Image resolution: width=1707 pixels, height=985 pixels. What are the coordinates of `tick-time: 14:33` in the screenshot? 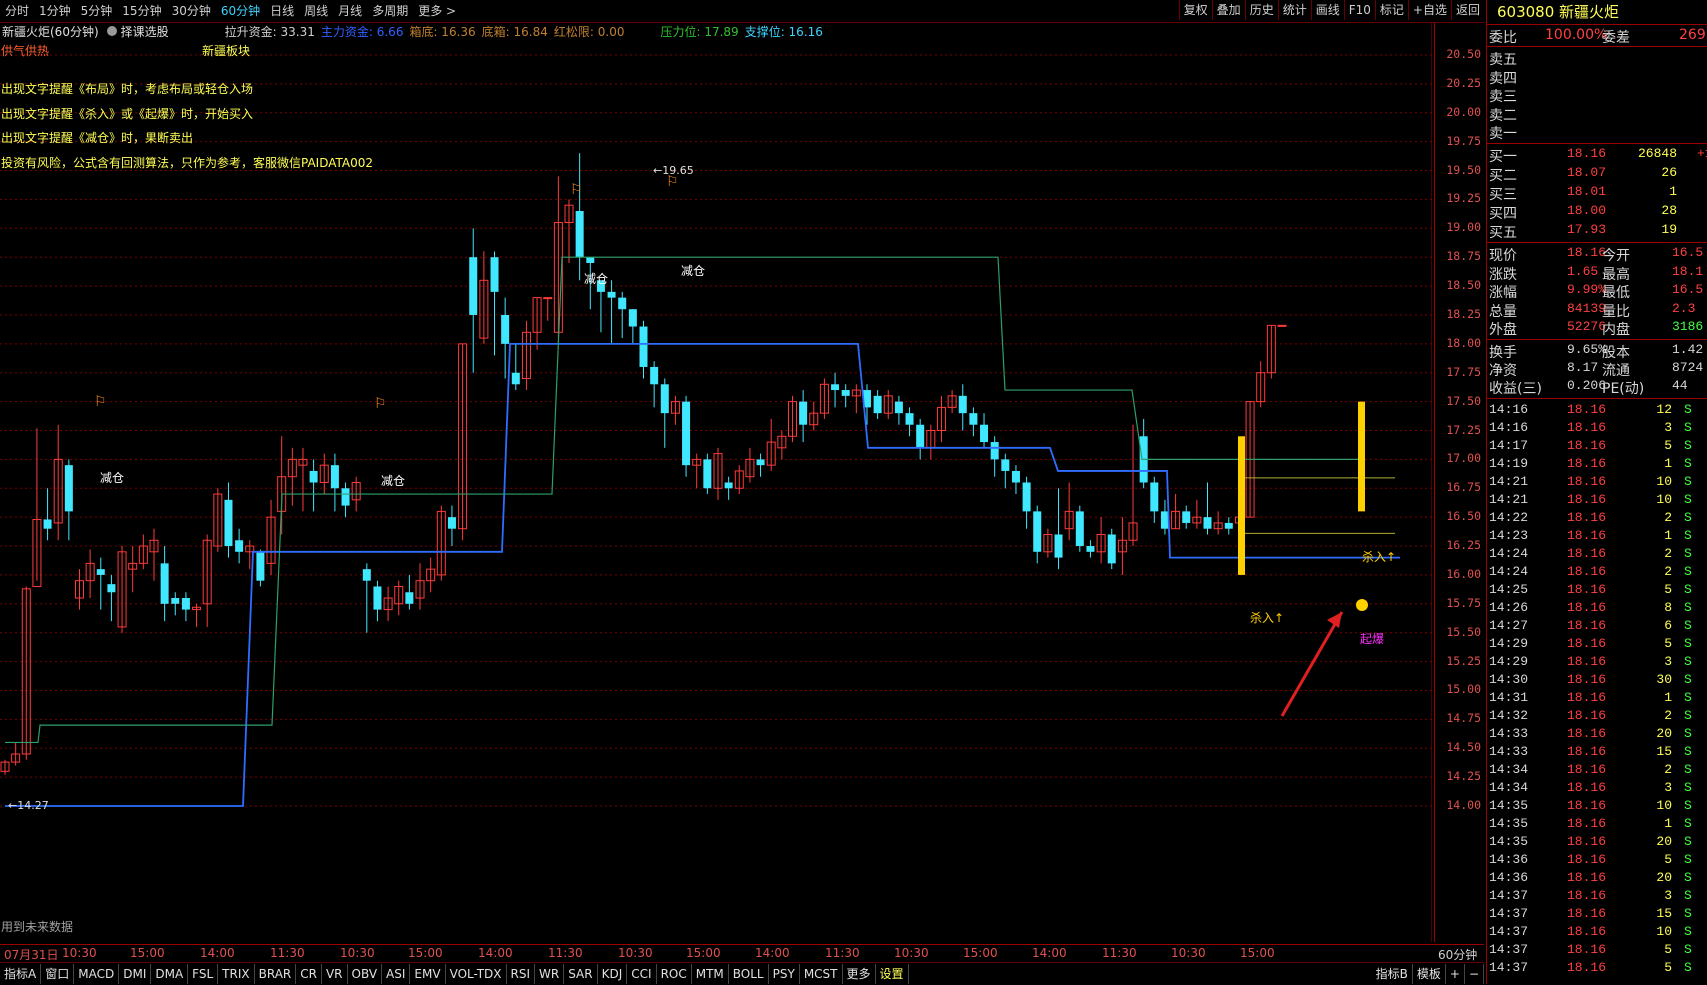 It's located at (1509, 733).